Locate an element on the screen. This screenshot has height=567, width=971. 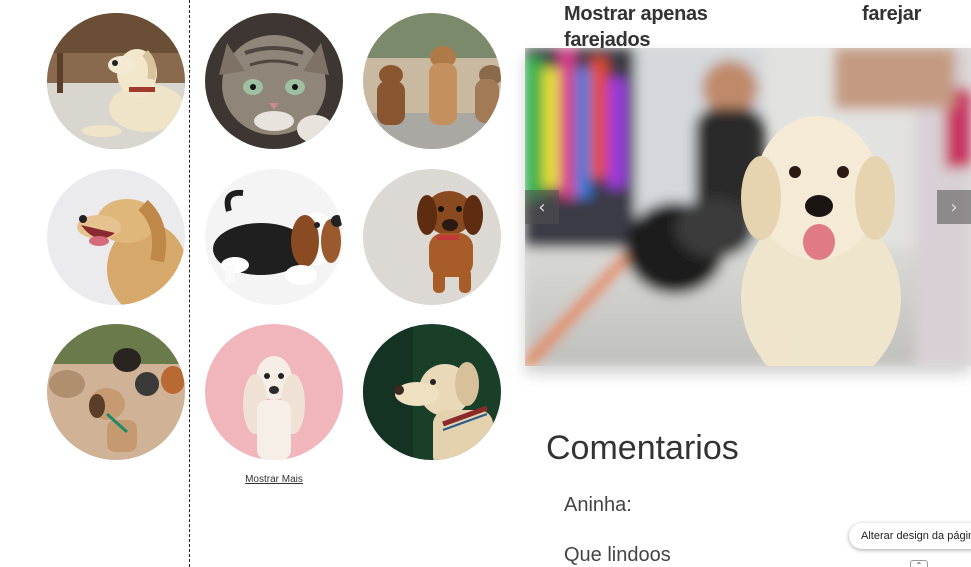
gallery-item-labrador-lying is located at coordinates (116, 81).